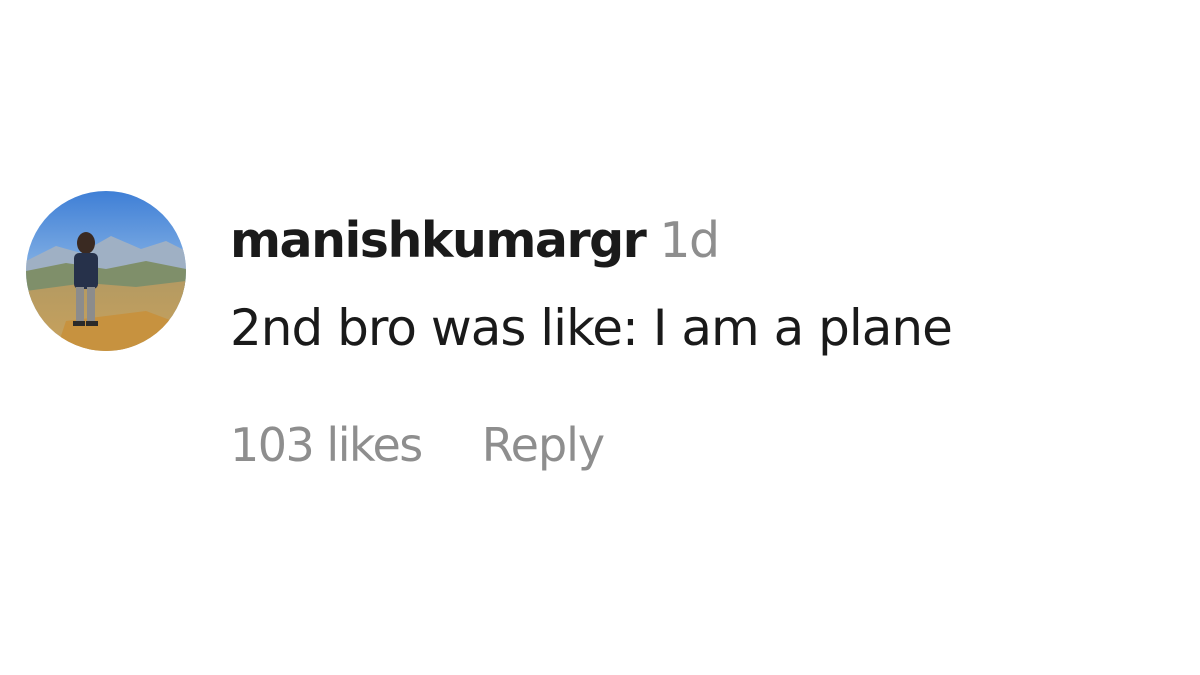  I want to click on likes-count: 103 likes, so click(326, 445).